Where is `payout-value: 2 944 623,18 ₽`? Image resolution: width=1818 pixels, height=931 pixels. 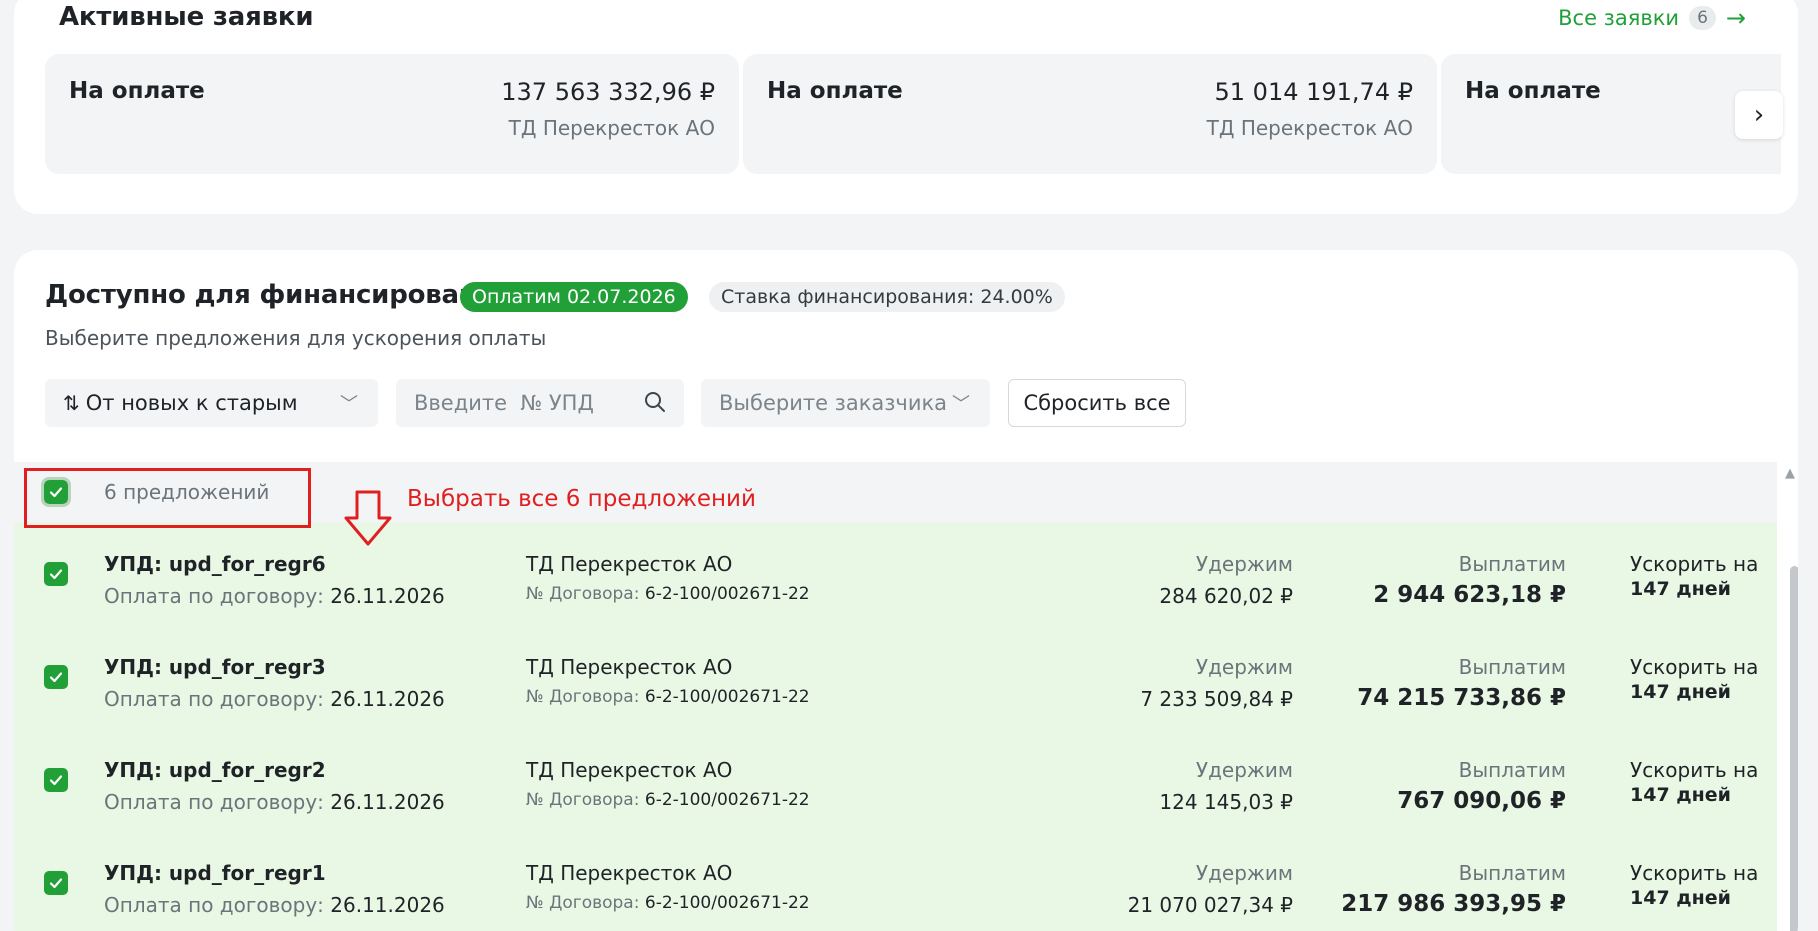 payout-value: 2 944 623,18 ₽ is located at coordinates (1469, 595).